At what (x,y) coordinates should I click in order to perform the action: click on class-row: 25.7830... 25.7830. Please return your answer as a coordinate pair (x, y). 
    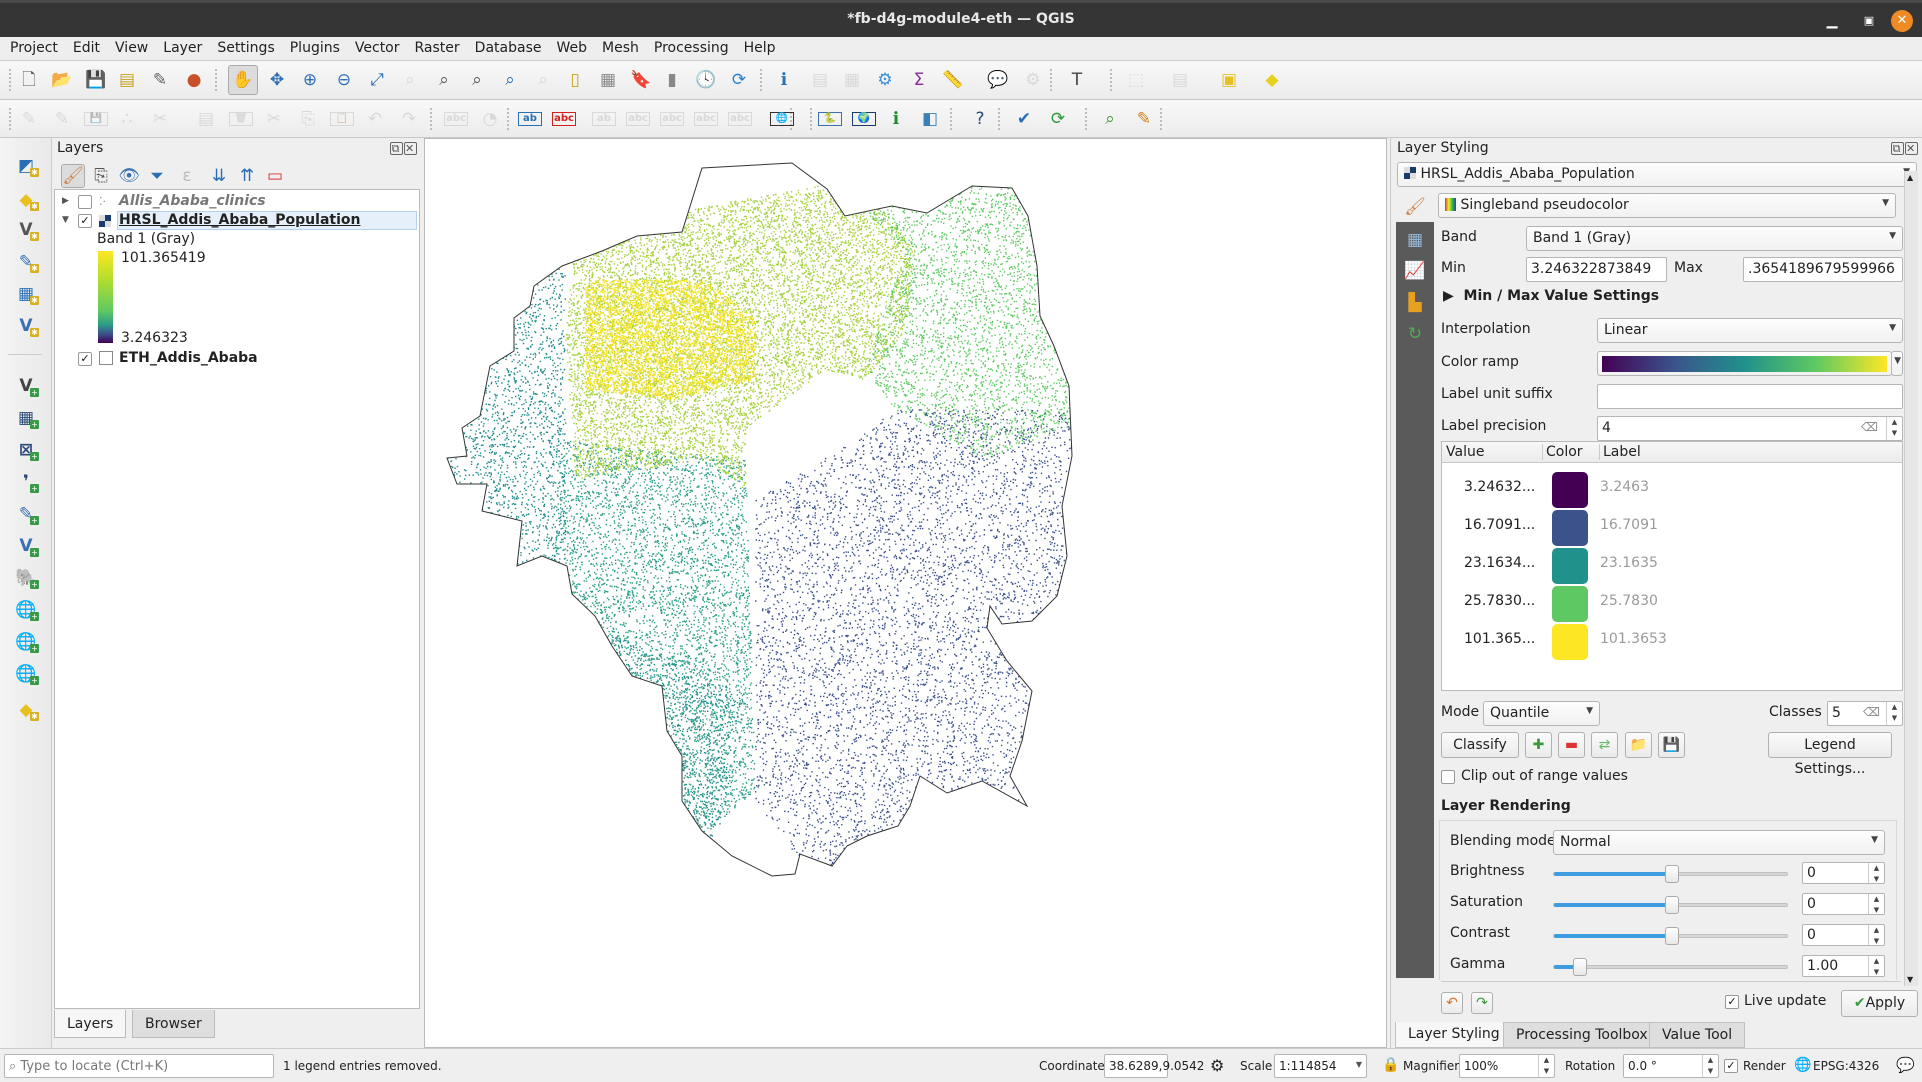
    Looking at the image, I should click on (1672, 603).